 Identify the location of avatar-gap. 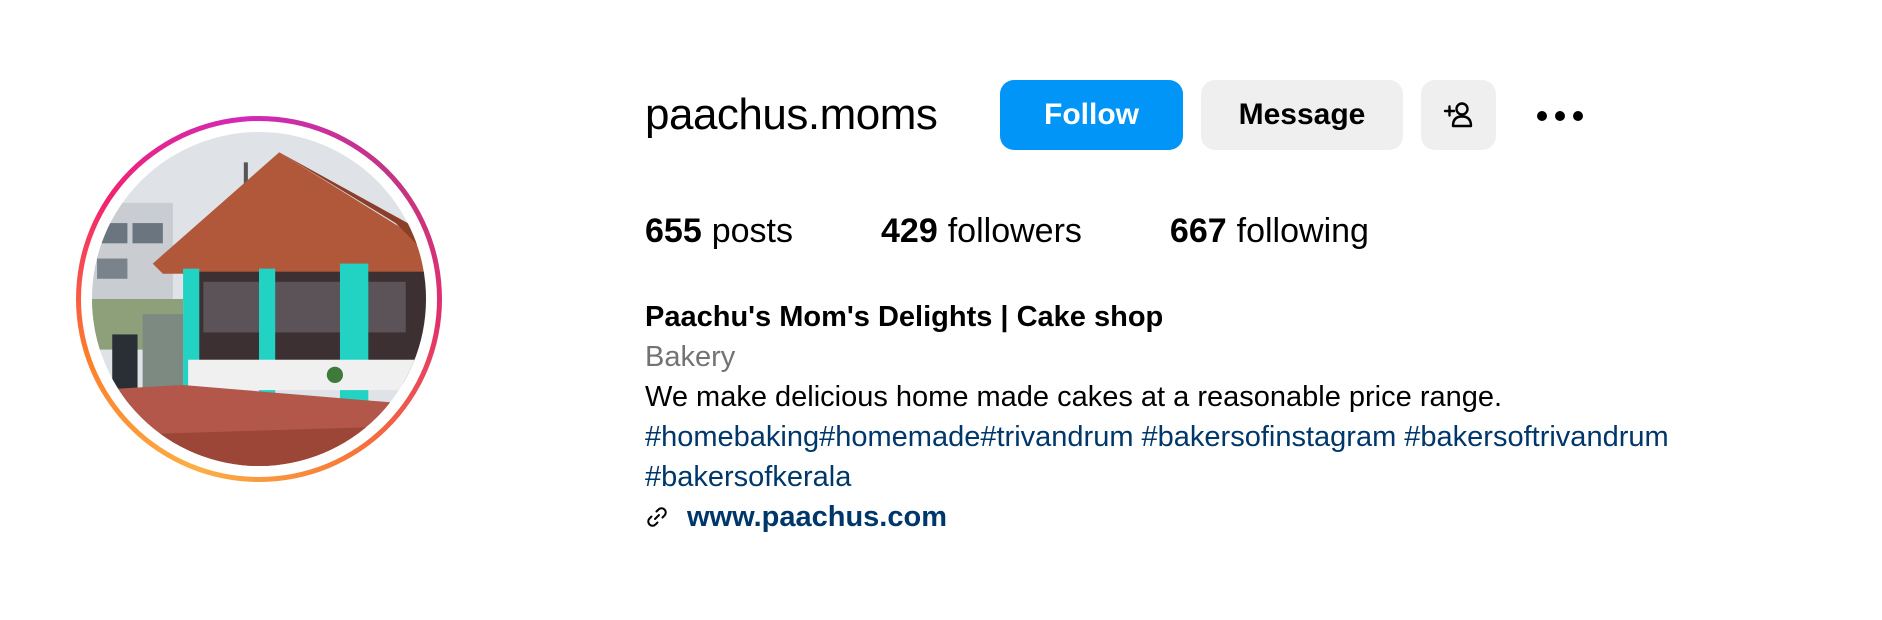
(259, 299).